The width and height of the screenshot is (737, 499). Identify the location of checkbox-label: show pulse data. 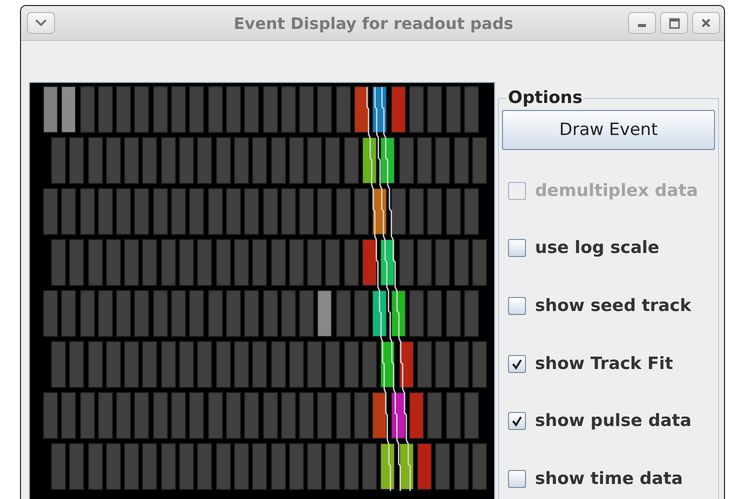
(613, 421).